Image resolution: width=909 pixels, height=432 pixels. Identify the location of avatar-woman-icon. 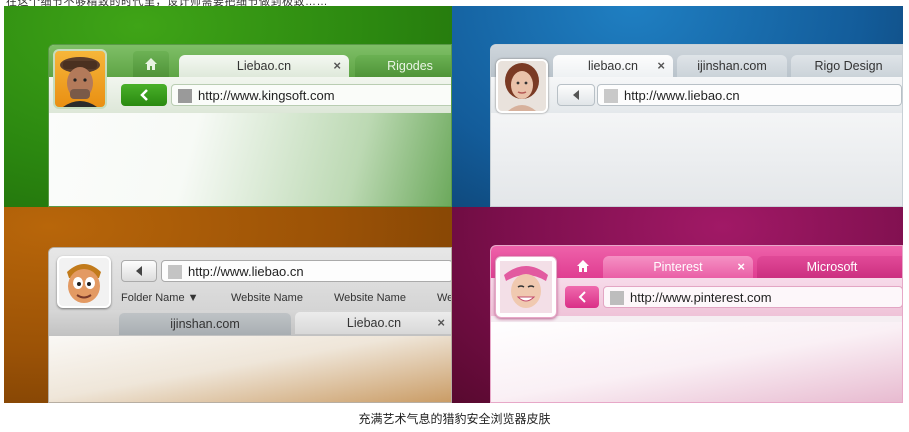
(522, 86).